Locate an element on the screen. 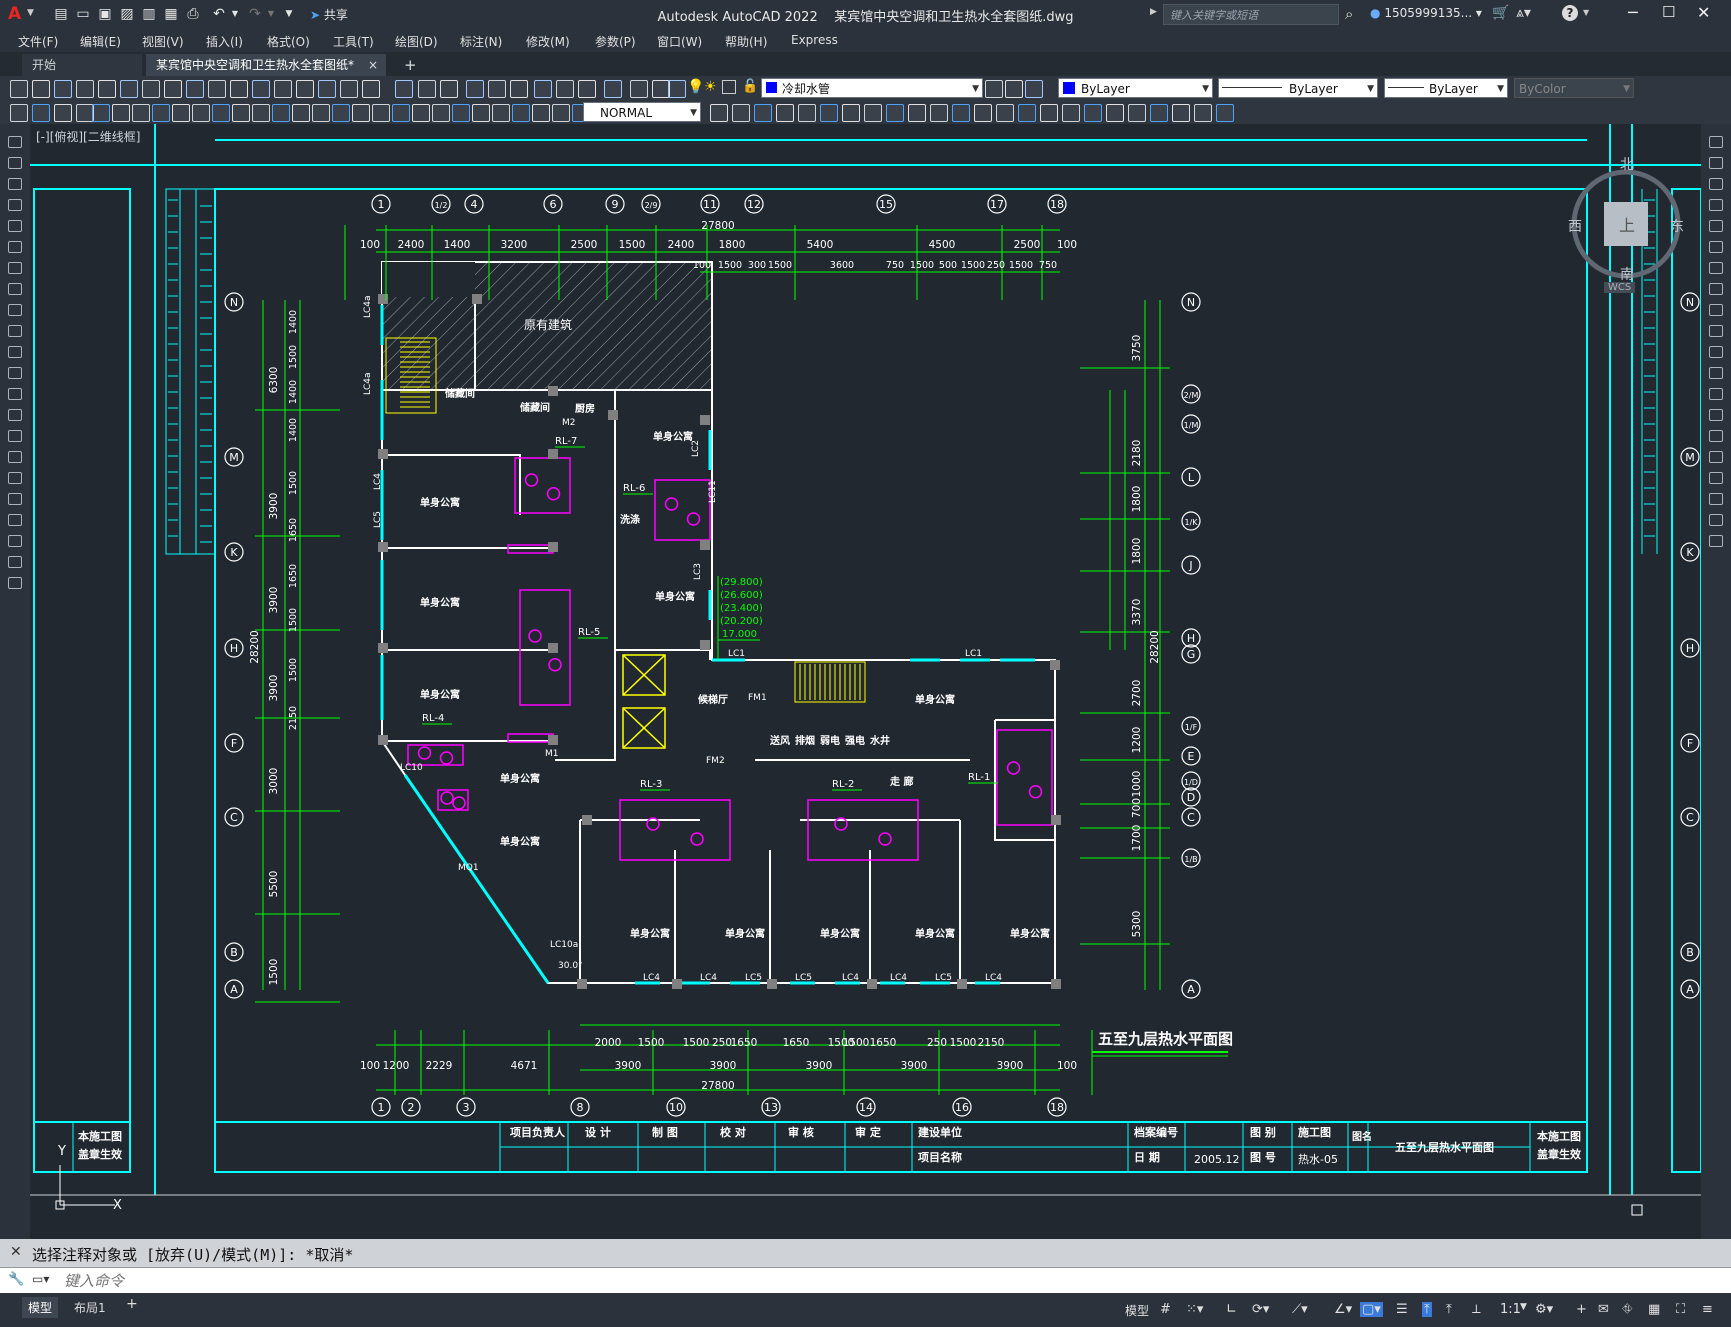 Image resolution: width=1731 pixels, height=1327 pixels. menu-modify: 修改(M) is located at coordinates (548, 41).